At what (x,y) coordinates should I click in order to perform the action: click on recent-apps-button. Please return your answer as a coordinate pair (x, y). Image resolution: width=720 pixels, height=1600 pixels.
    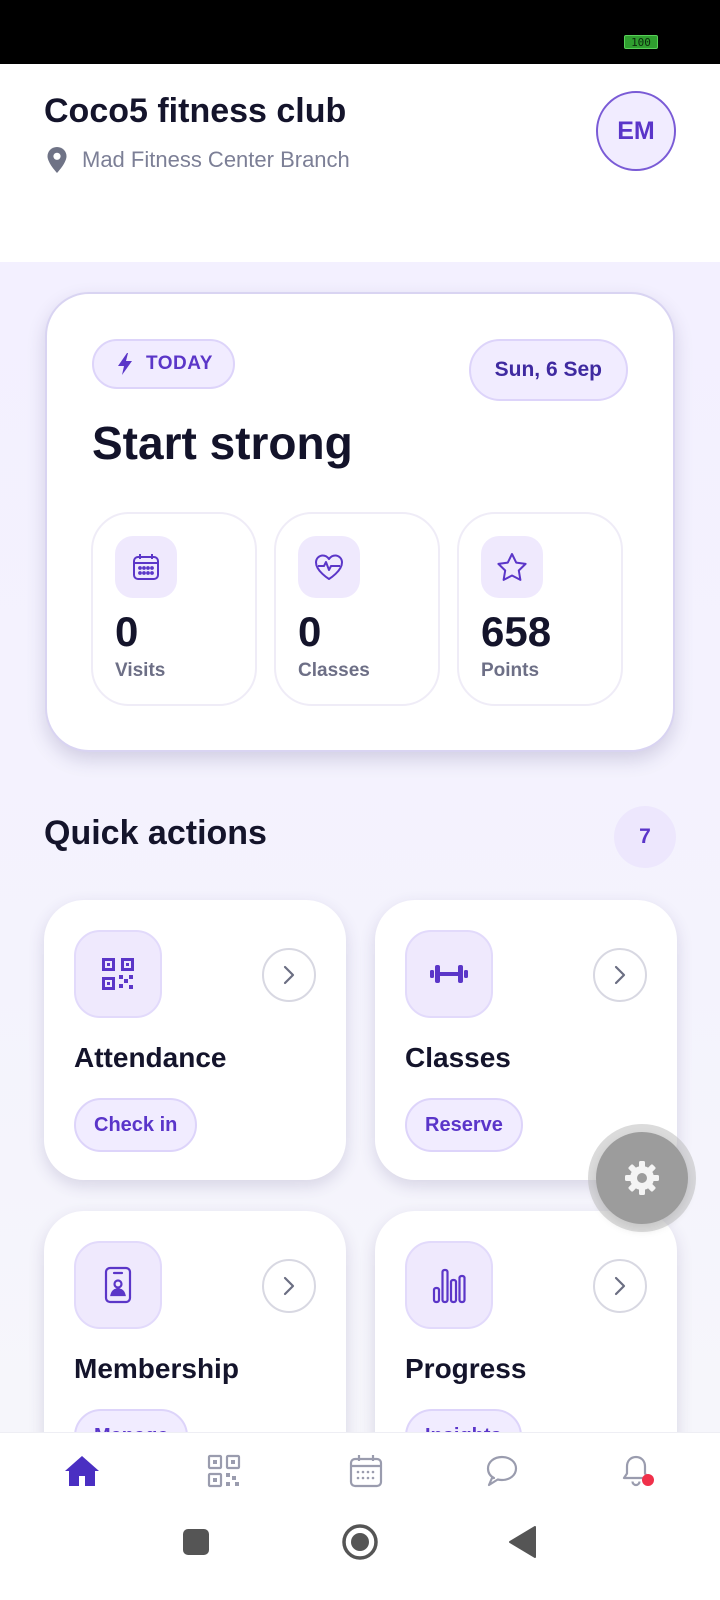
    Looking at the image, I should click on (196, 1542).